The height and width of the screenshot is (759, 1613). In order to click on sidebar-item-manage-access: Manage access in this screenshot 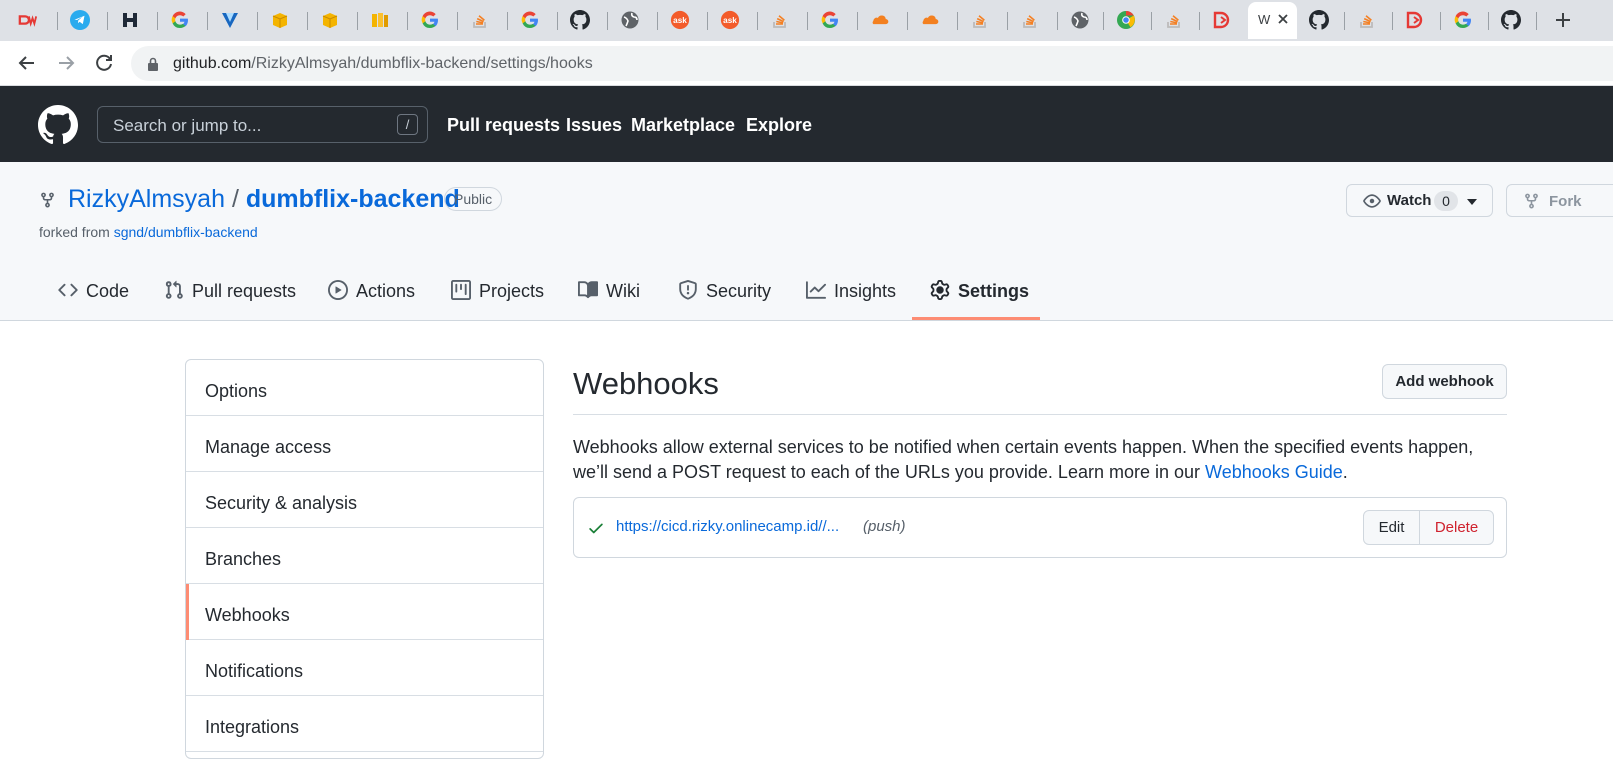, I will do `click(364, 444)`.